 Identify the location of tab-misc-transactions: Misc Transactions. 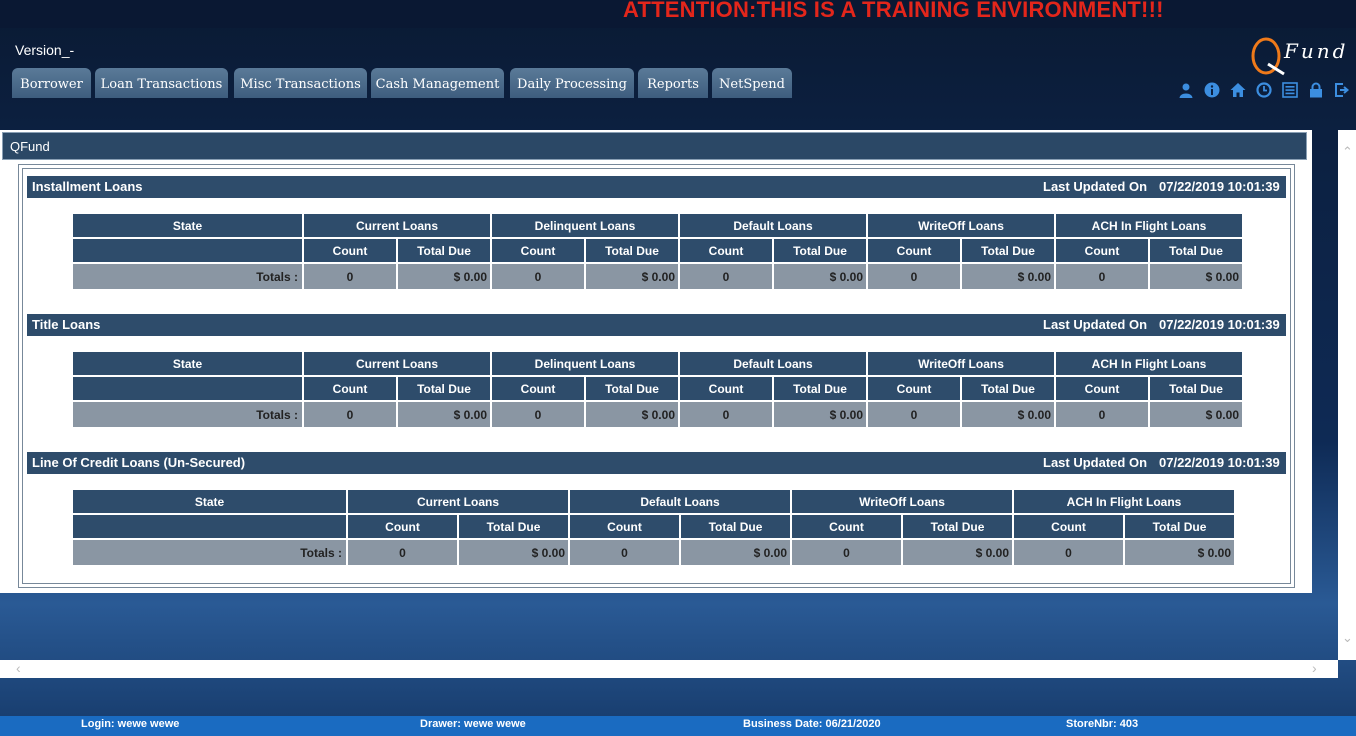
(300, 83).